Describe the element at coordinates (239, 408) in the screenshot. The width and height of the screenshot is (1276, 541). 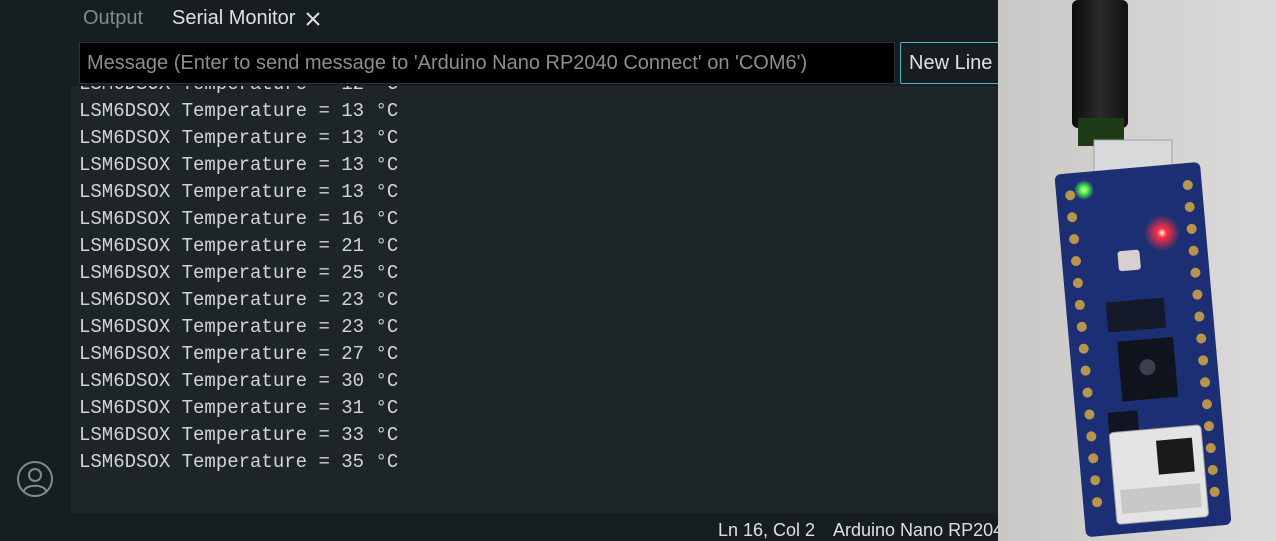
I see `serial-line: LSM6DSOX Temperature = 31 °C` at that location.